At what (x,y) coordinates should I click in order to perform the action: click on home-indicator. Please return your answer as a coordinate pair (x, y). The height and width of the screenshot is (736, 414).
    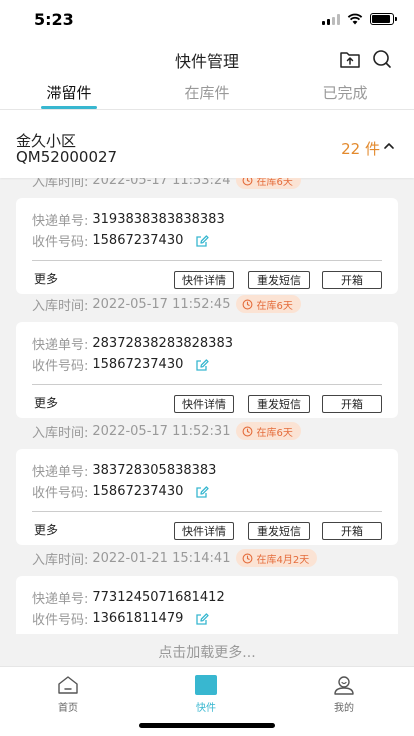
    Looking at the image, I should click on (207, 725).